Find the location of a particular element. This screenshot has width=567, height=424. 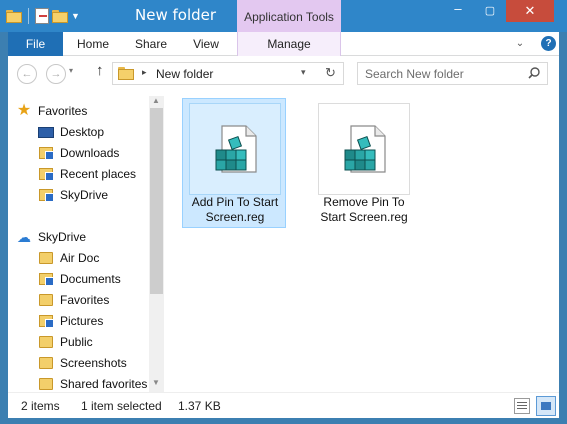

maximize-button: ▢ is located at coordinates (490, 11).